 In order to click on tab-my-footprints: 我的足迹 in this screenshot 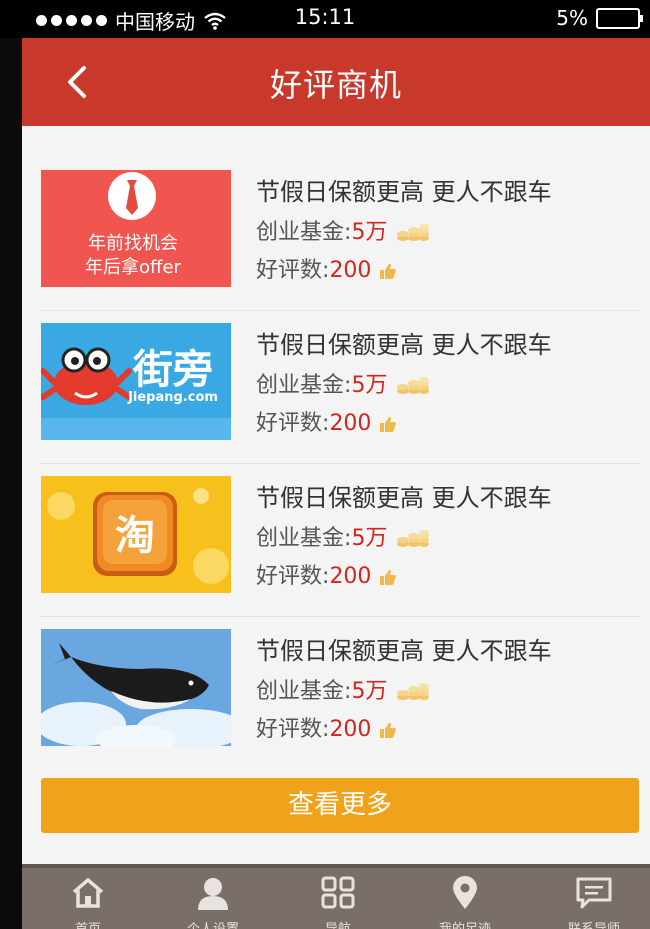, I will do `click(465, 902)`.